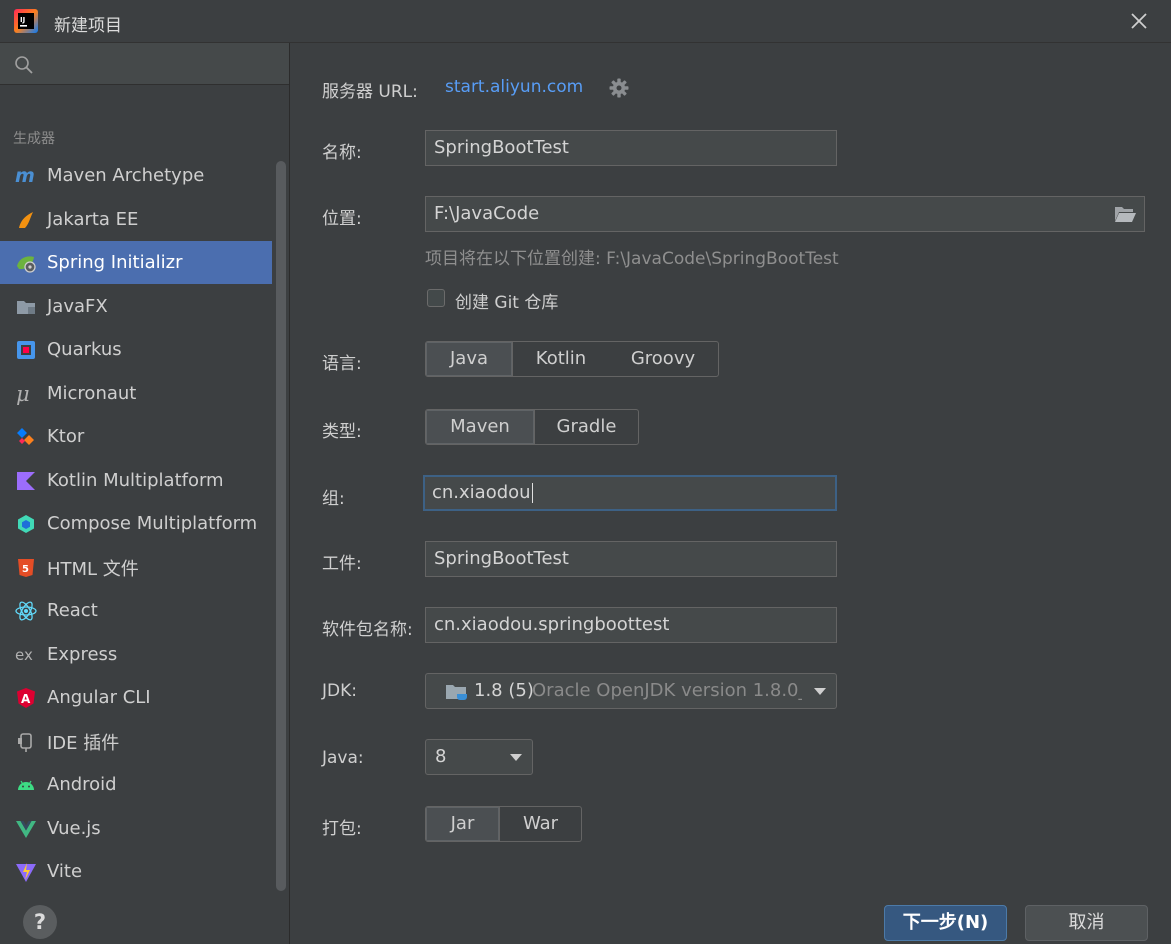  What do you see at coordinates (82, 784) in the screenshot?
I see `sidebar-item-label: Android` at bounding box center [82, 784].